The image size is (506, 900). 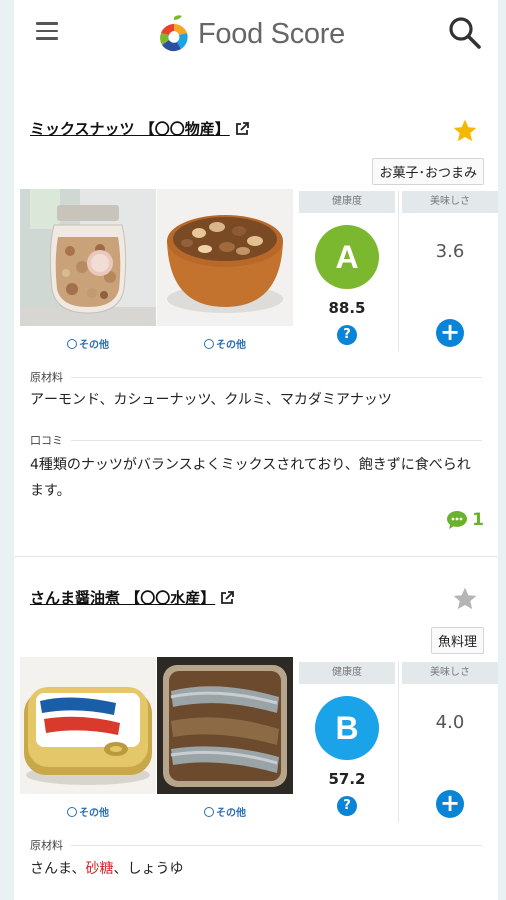 What do you see at coordinates (174, 33) in the screenshot?
I see `logo-mark-icon` at bounding box center [174, 33].